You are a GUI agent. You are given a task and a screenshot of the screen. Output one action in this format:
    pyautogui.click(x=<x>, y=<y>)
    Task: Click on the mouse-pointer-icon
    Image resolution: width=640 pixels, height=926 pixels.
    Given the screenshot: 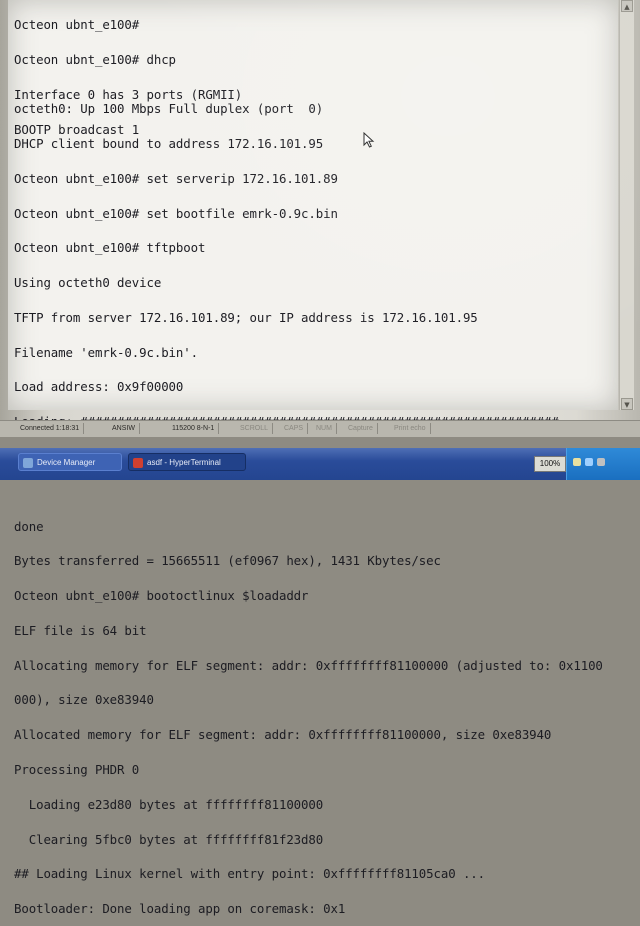 What is the action you would take?
    pyautogui.click(x=369, y=140)
    